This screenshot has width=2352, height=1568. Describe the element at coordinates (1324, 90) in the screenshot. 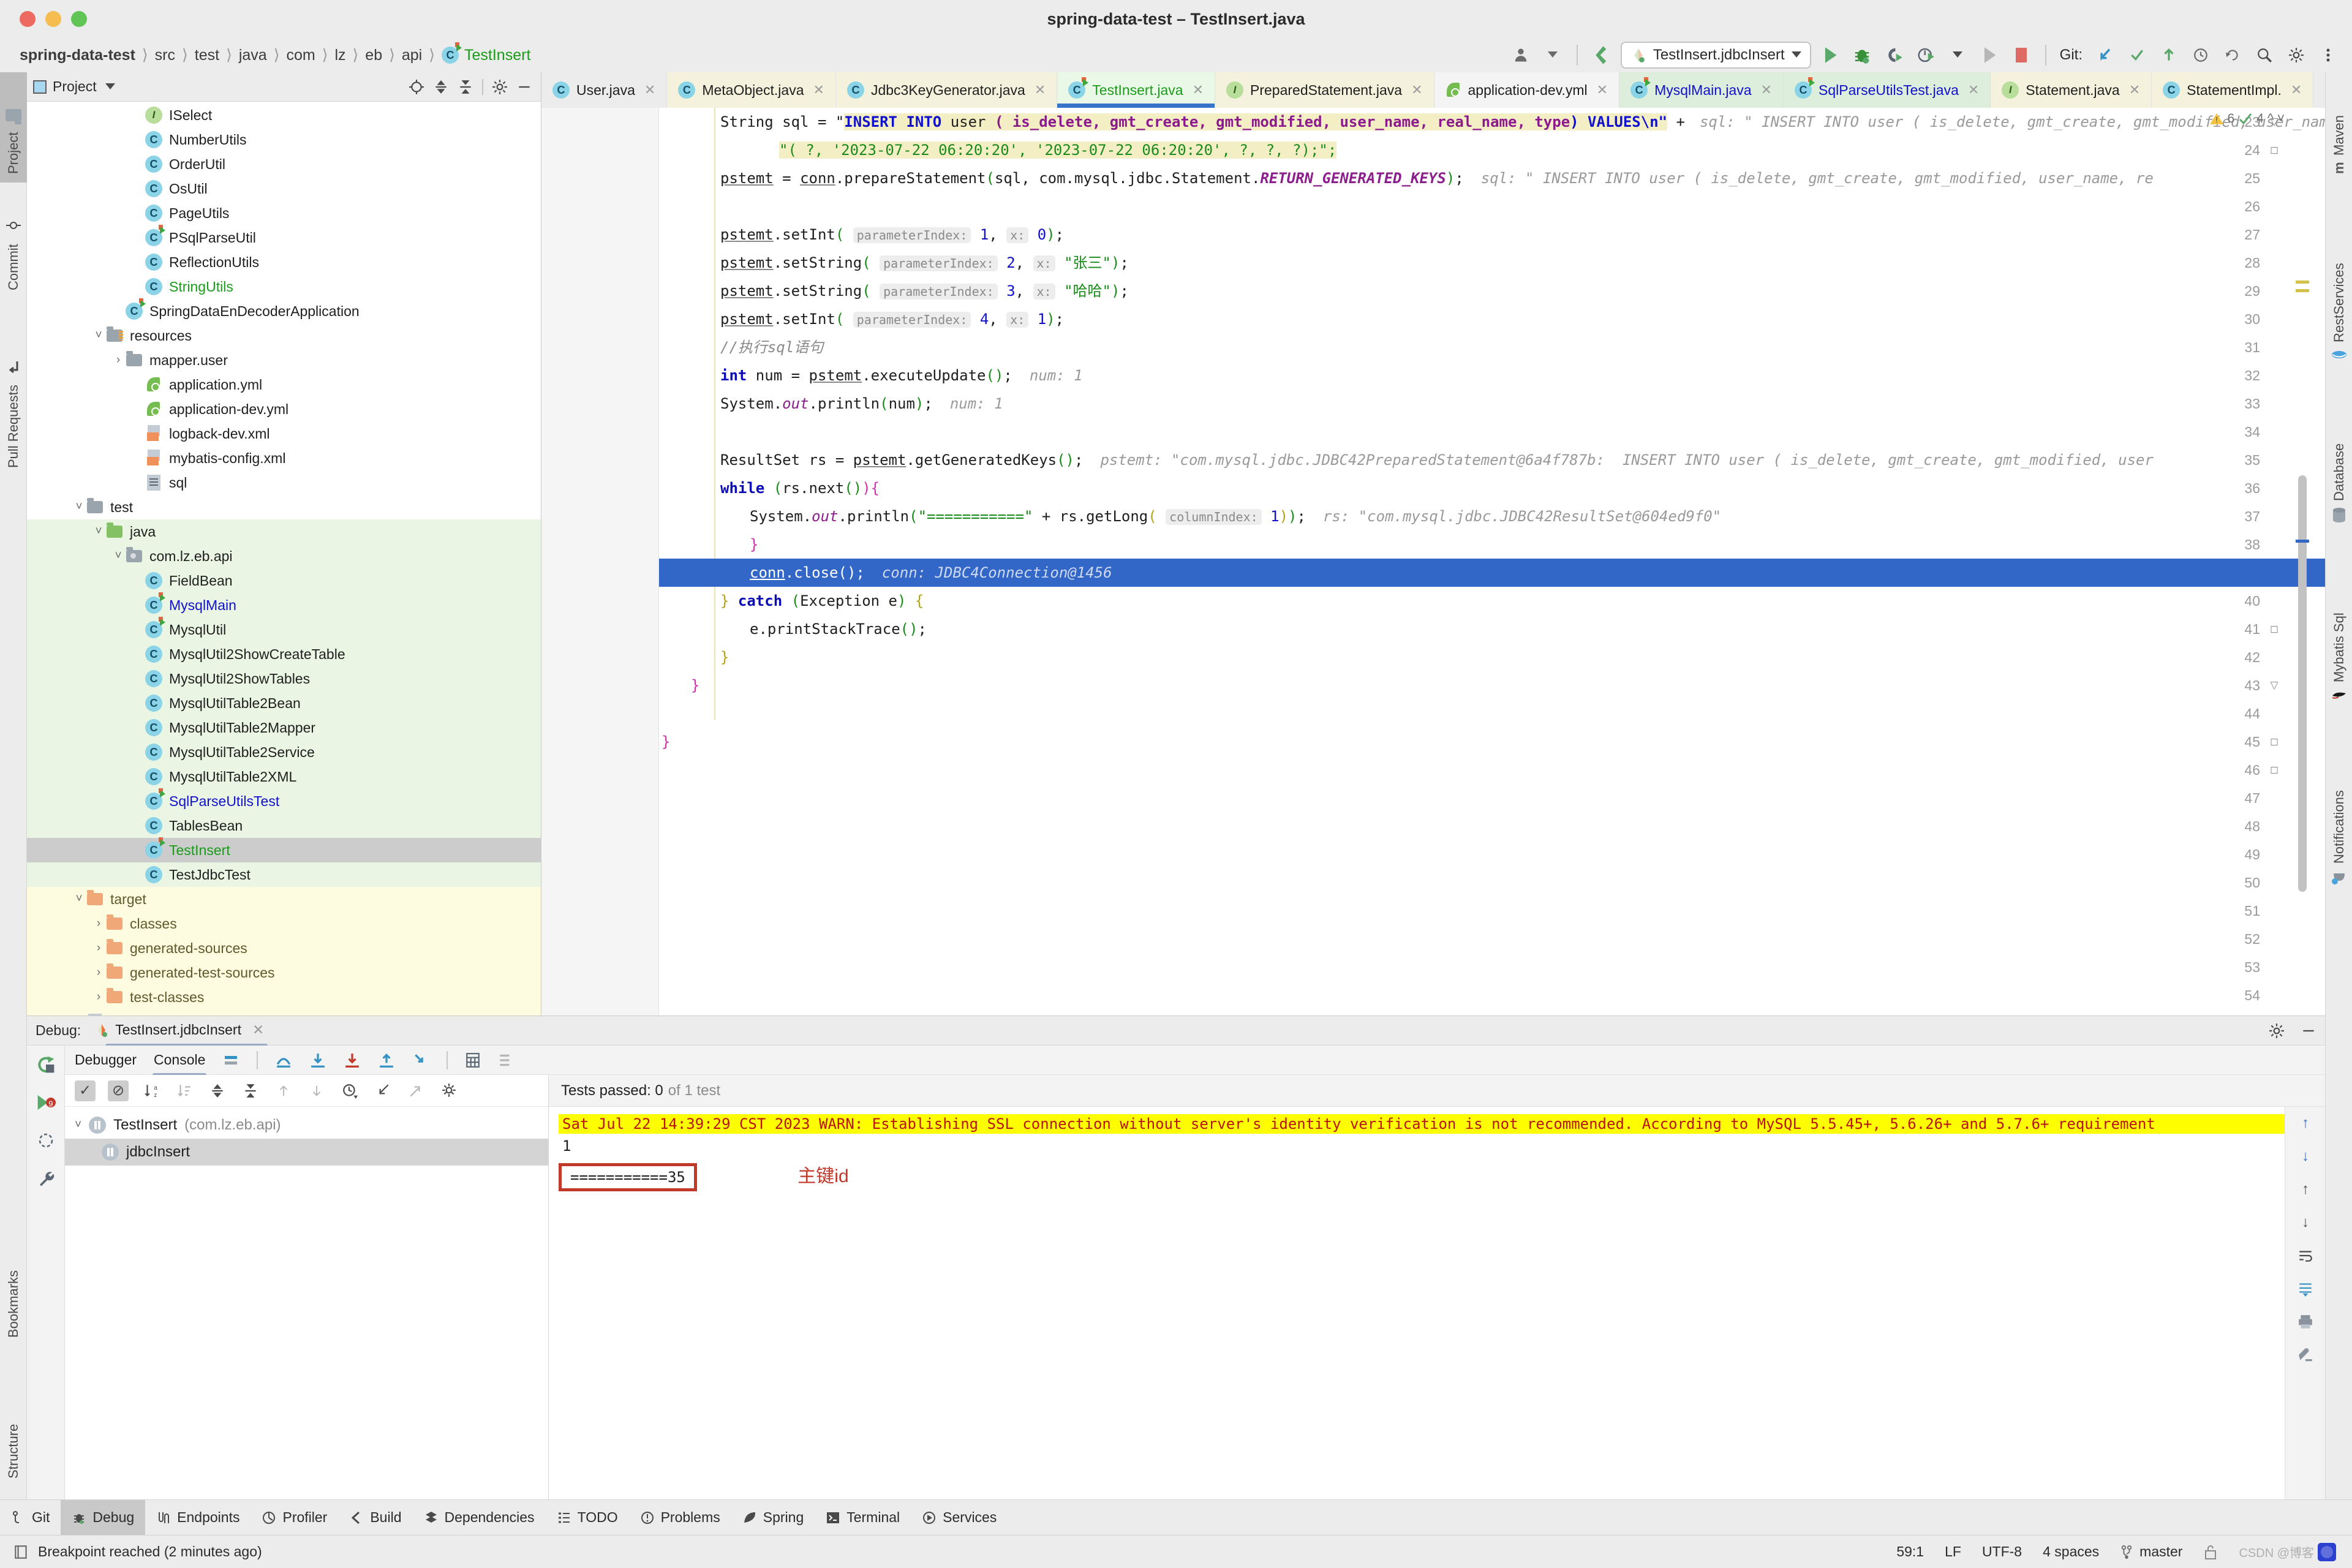

I see `editor-tab-preparedstatement-java: I PreparedStatement.java ✕` at that location.